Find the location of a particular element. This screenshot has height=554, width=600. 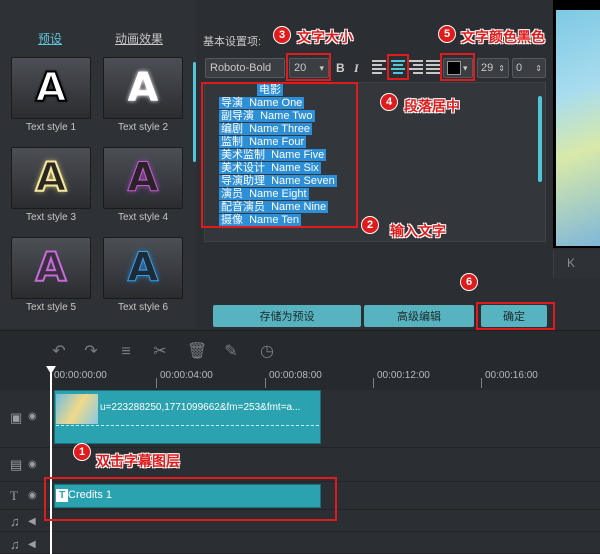

bold-button: B is located at coordinates (340, 68).